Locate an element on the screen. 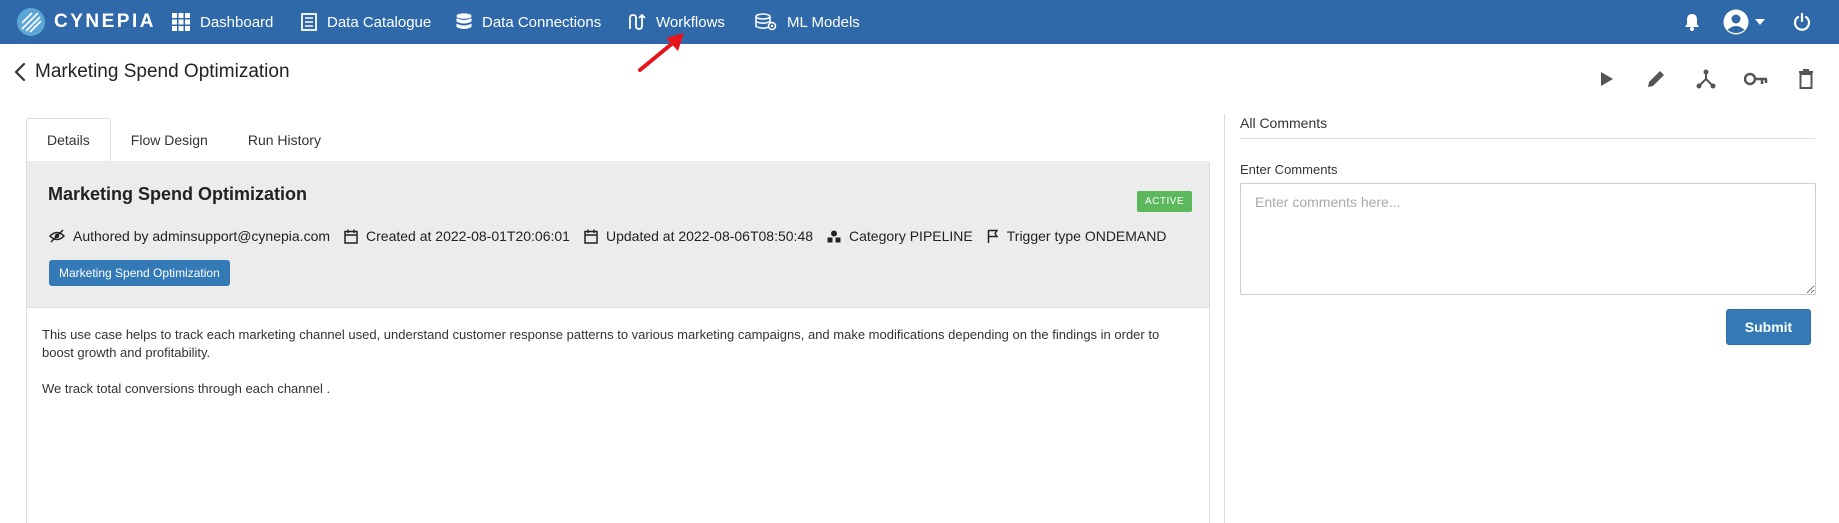 The width and height of the screenshot is (1839, 523). delete-button is located at coordinates (1806, 79).